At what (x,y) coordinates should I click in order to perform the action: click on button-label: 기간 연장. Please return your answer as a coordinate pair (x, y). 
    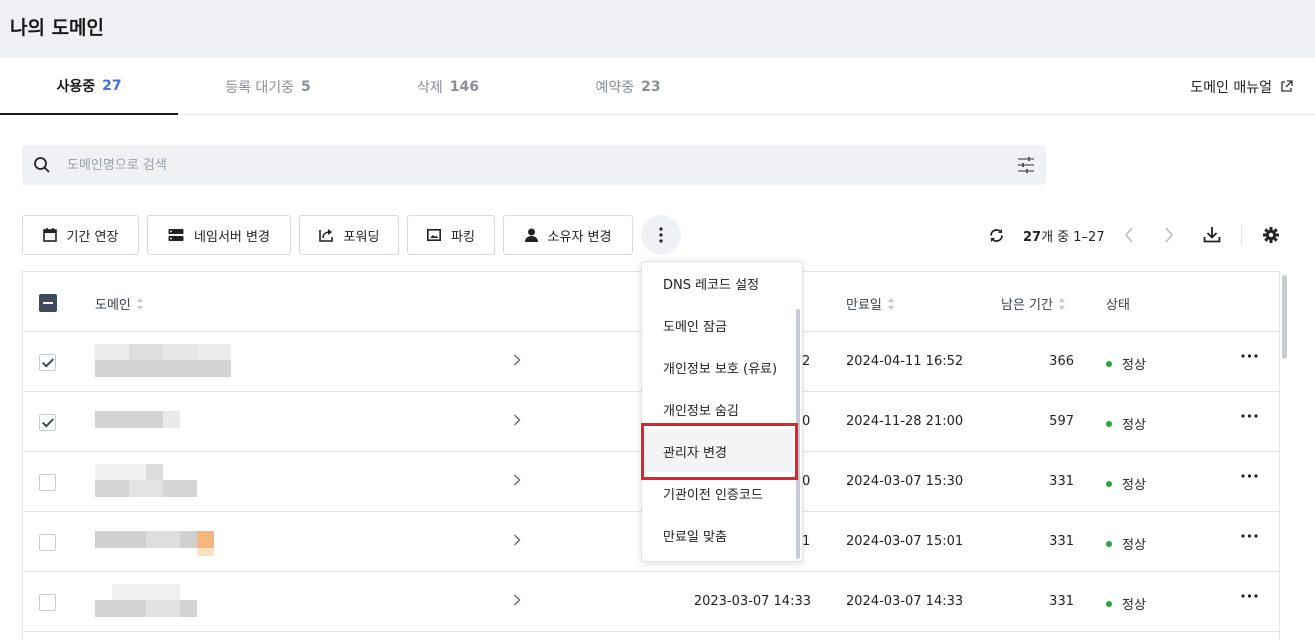
    Looking at the image, I should click on (92, 237).